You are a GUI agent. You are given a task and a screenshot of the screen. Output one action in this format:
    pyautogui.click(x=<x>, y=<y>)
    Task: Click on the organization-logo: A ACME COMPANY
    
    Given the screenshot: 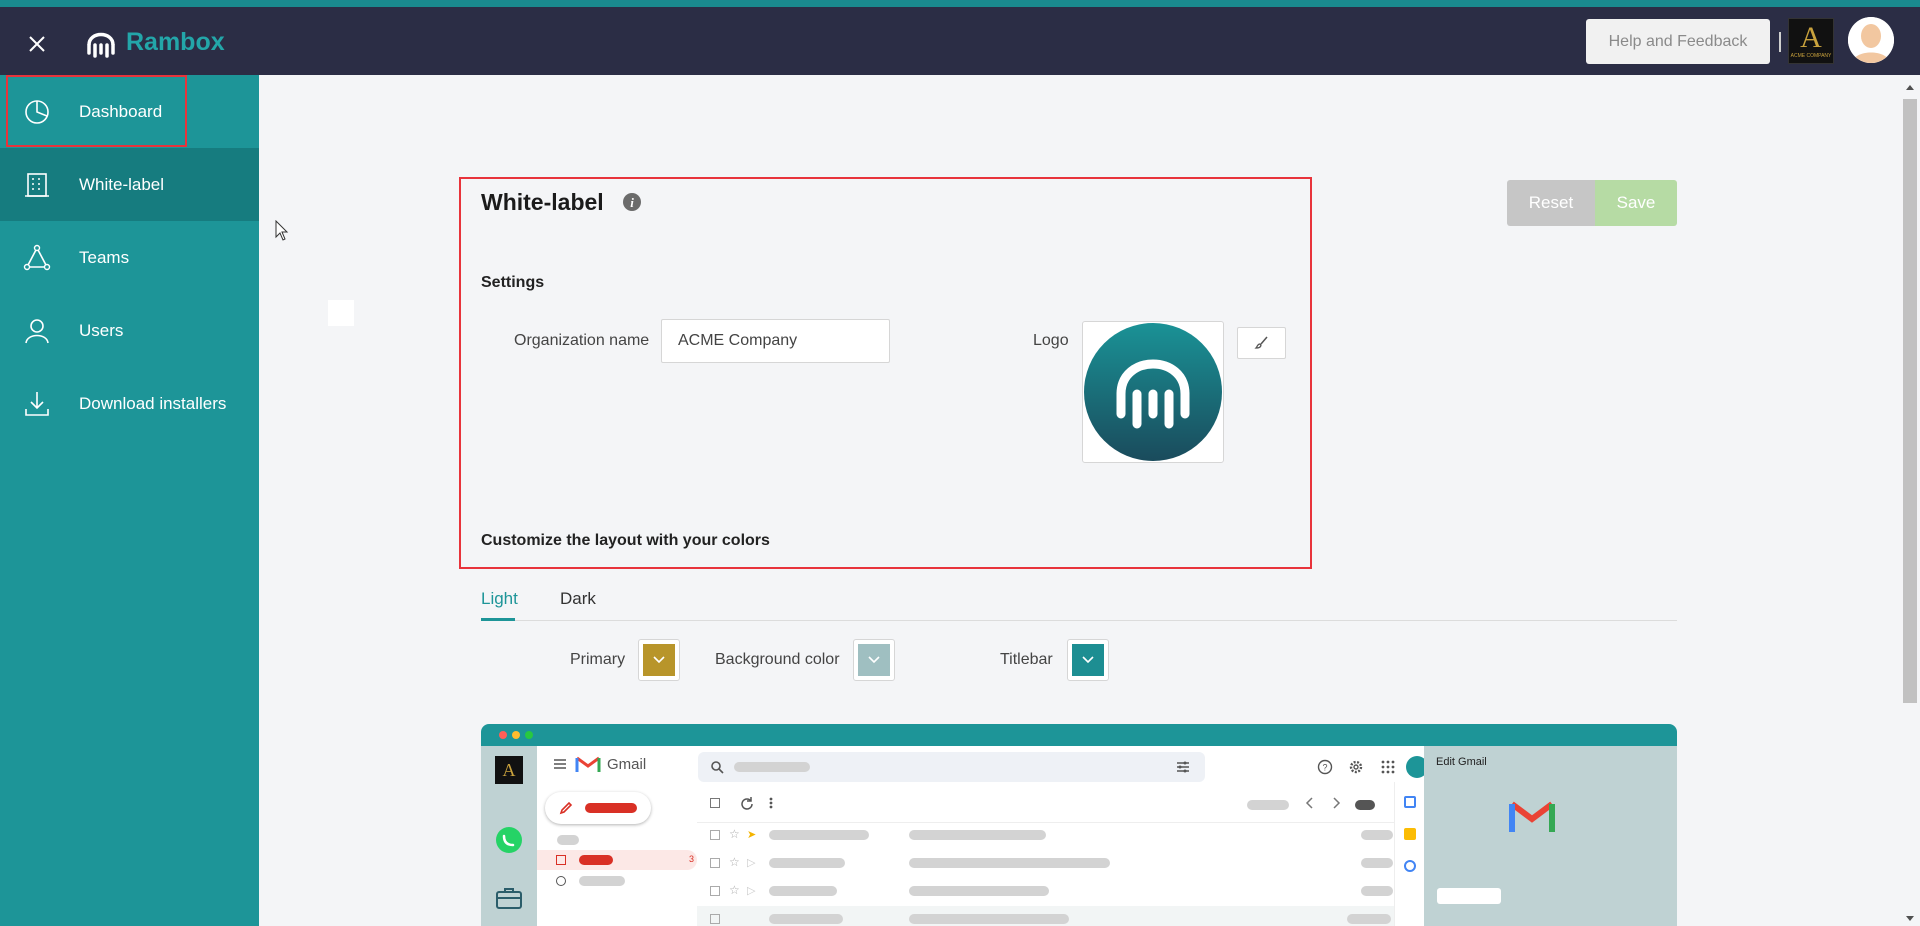 What is the action you would take?
    pyautogui.click(x=1811, y=41)
    